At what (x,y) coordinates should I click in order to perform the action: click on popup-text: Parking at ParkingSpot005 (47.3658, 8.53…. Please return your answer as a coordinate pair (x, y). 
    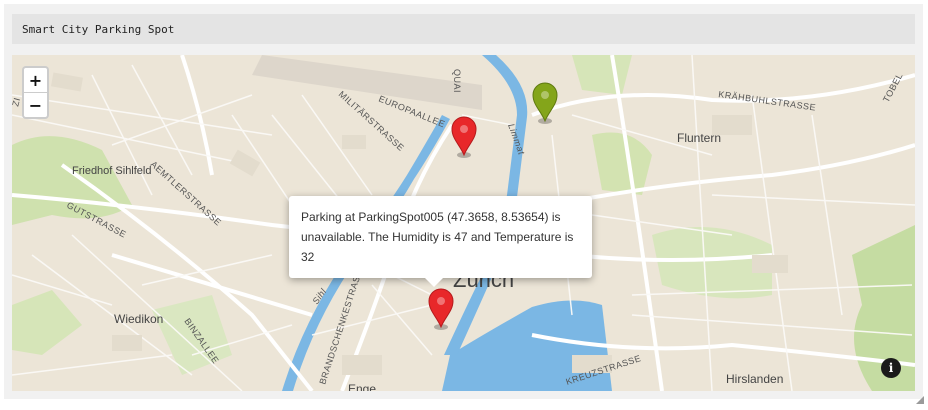
    Looking at the image, I should click on (437, 237).